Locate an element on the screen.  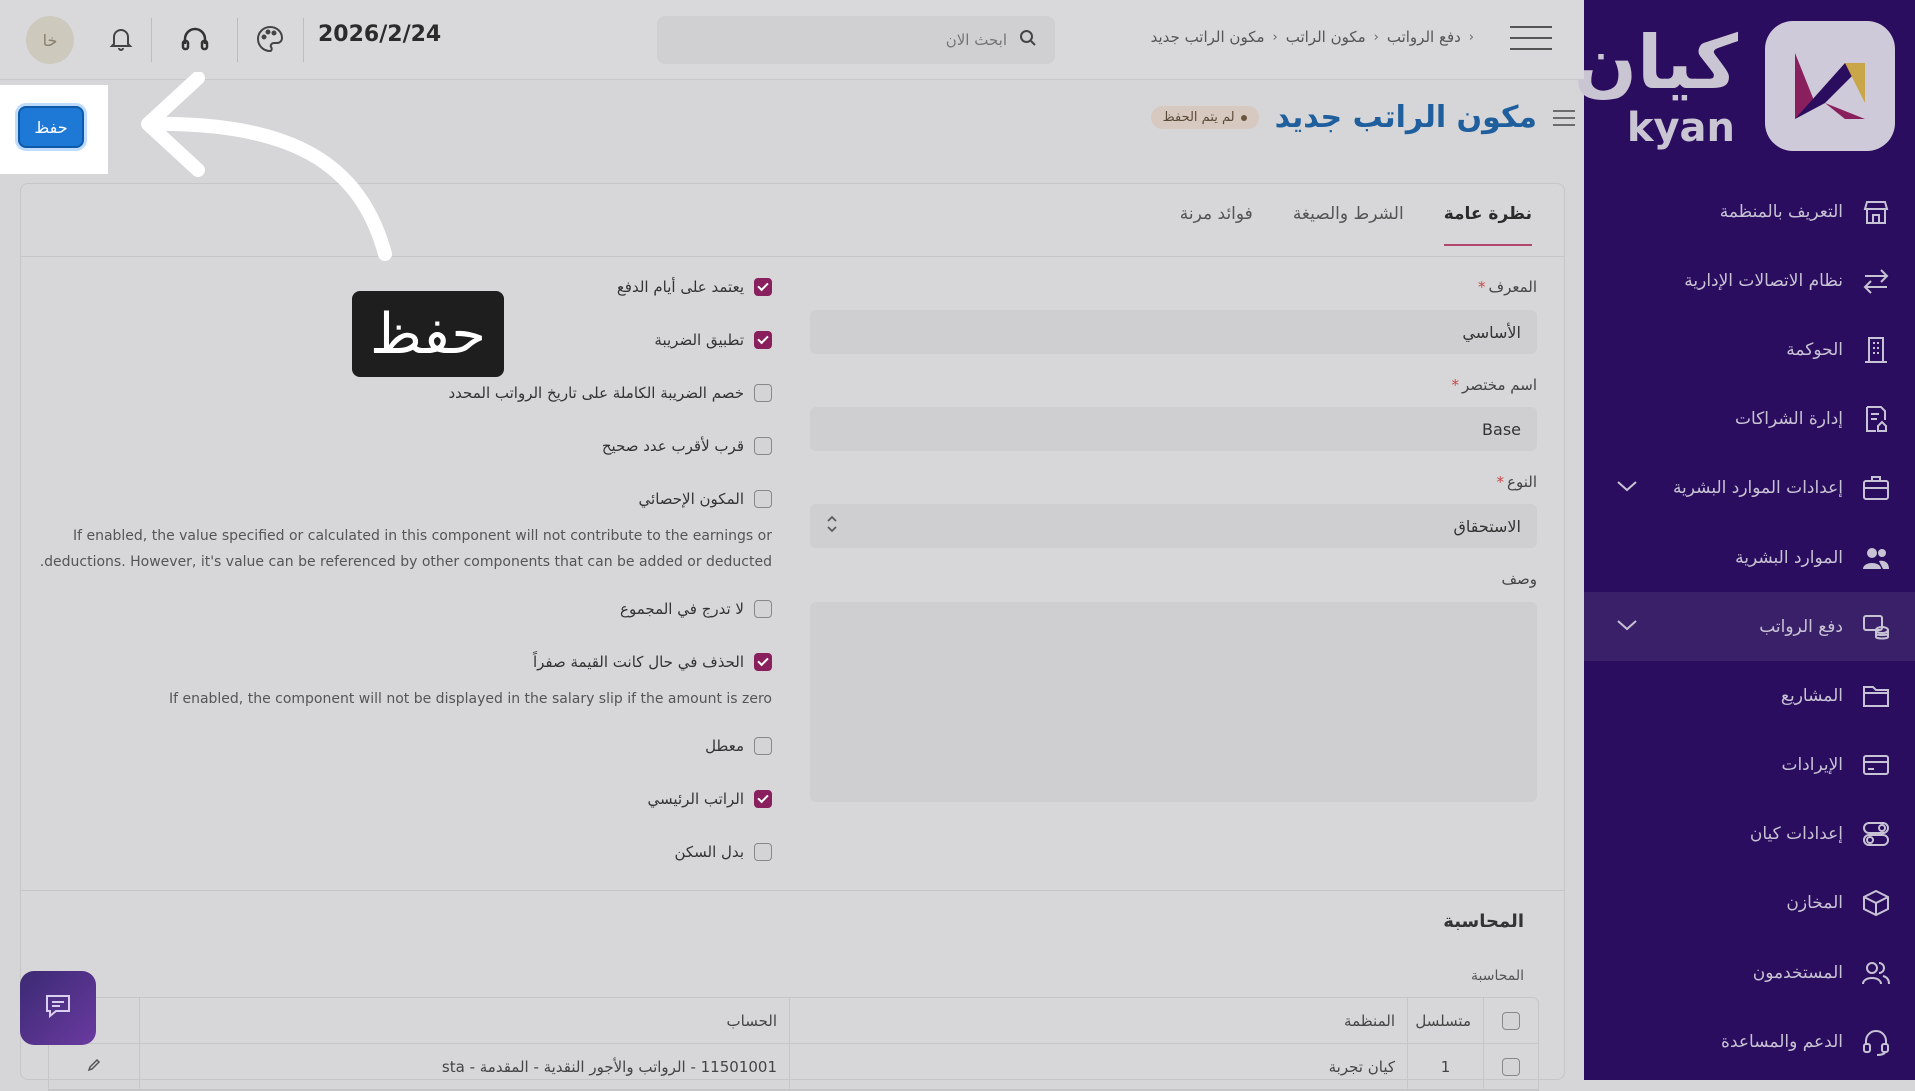
sidebar-item-label: الإيرادات is located at coordinates (1812, 765).